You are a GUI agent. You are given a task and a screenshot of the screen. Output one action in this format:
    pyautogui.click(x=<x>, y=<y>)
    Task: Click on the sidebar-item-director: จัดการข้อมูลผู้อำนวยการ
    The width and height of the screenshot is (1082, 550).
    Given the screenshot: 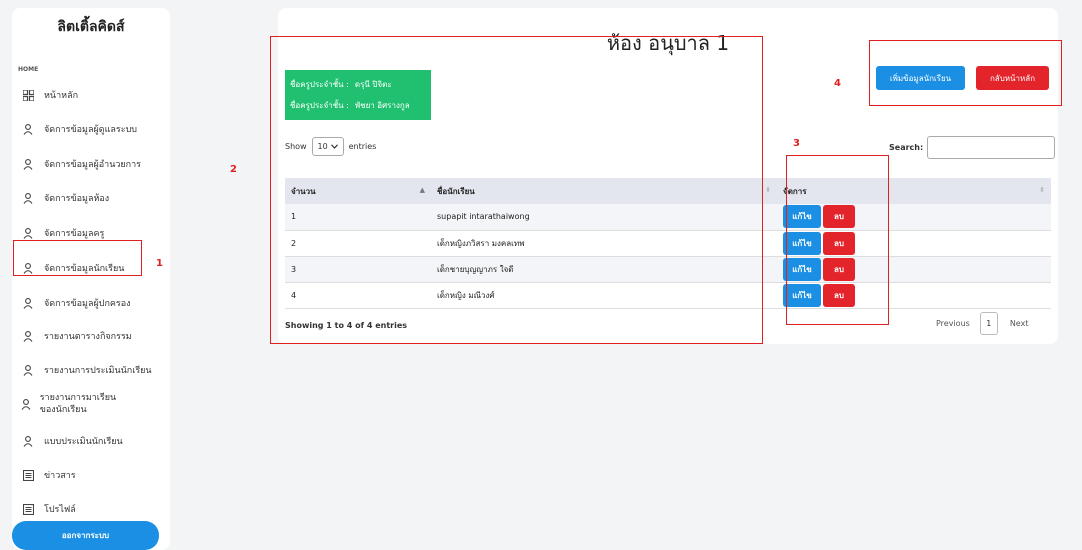 What is the action you would take?
    pyautogui.click(x=92, y=164)
    